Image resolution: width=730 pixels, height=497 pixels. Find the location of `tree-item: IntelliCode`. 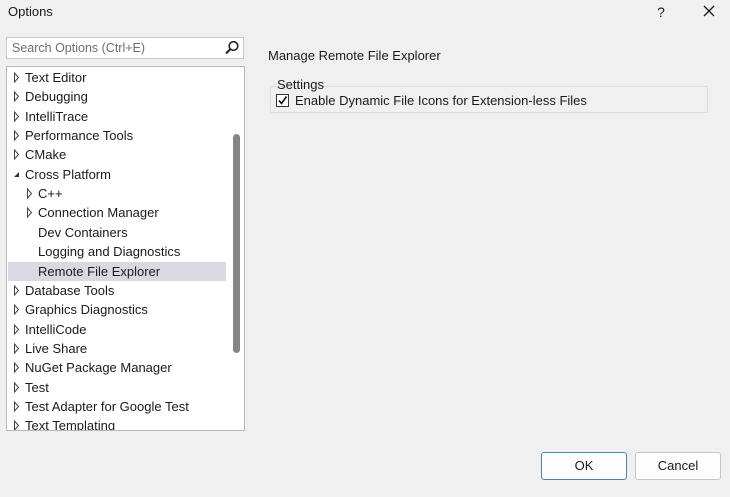

tree-item: IntelliCode is located at coordinates (117, 329).